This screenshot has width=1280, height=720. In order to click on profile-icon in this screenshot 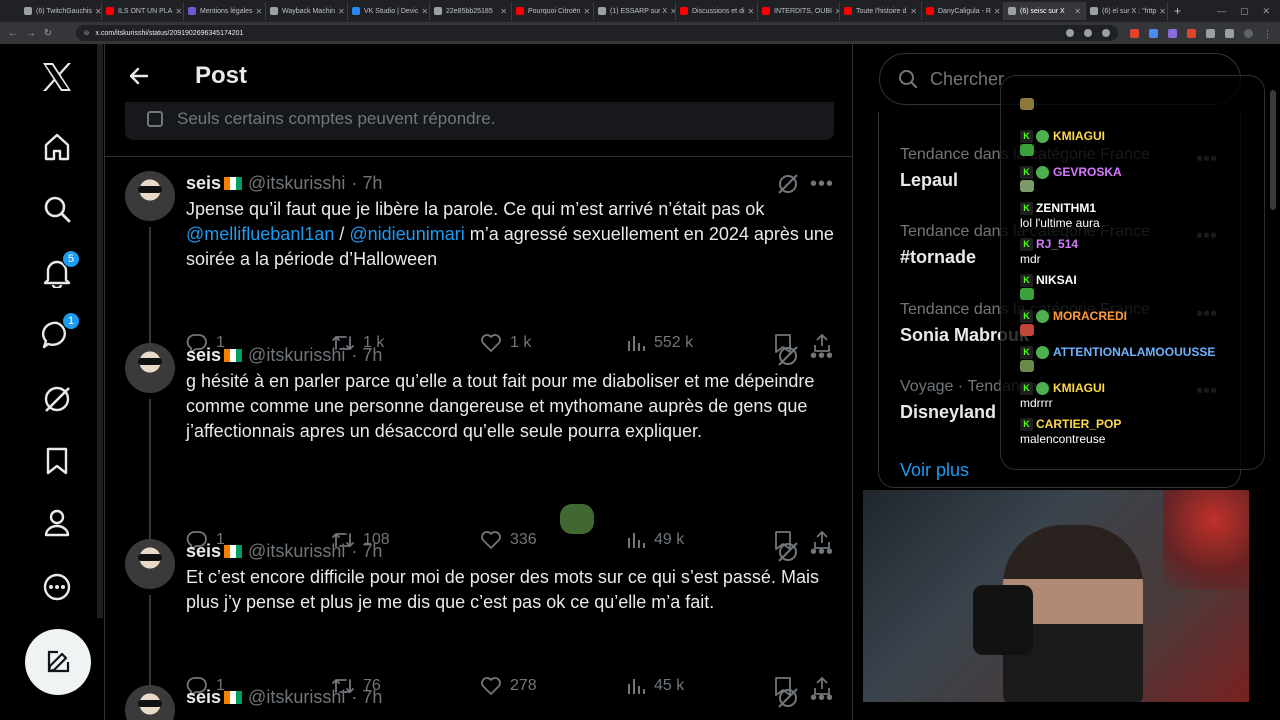, I will do `click(57, 523)`.